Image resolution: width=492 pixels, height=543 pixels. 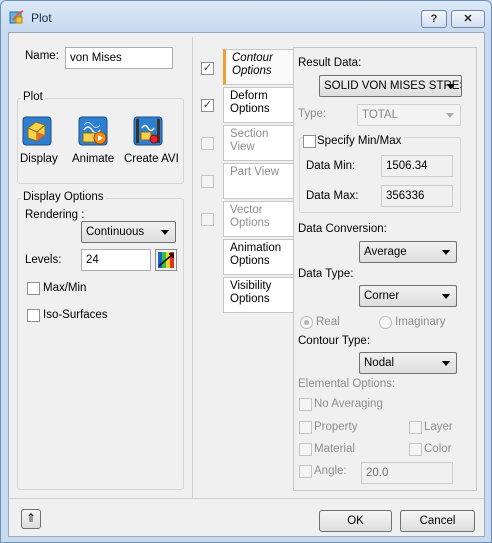 I want to click on rendering-select: Continuous, so click(x=128, y=232).